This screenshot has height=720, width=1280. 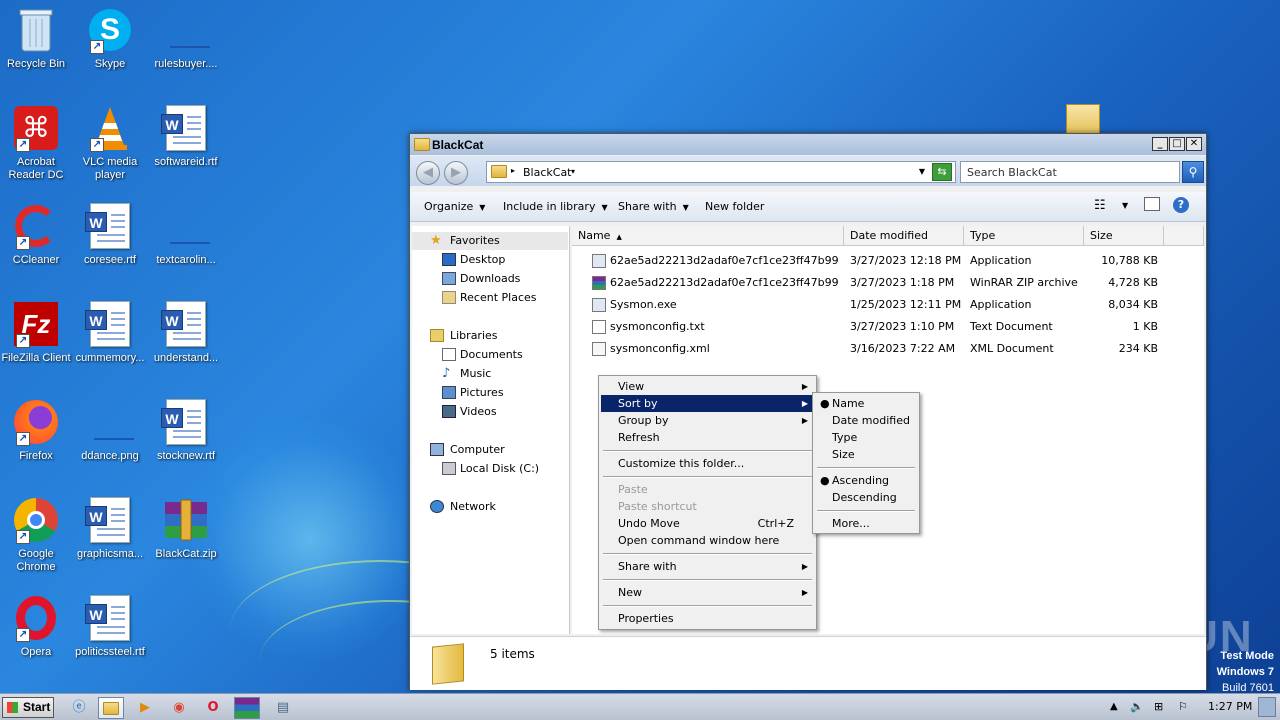 What do you see at coordinates (904, 236) in the screenshot?
I see `column-date-modified: Date modified` at bounding box center [904, 236].